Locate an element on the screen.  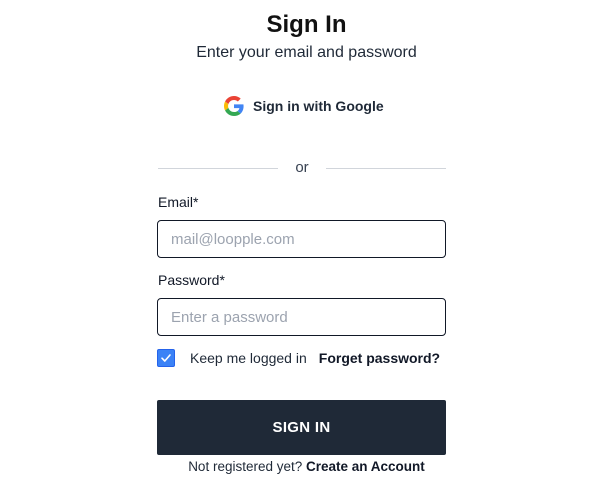
register-prompt: Not registered yet? is located at coordinates (245, 466).